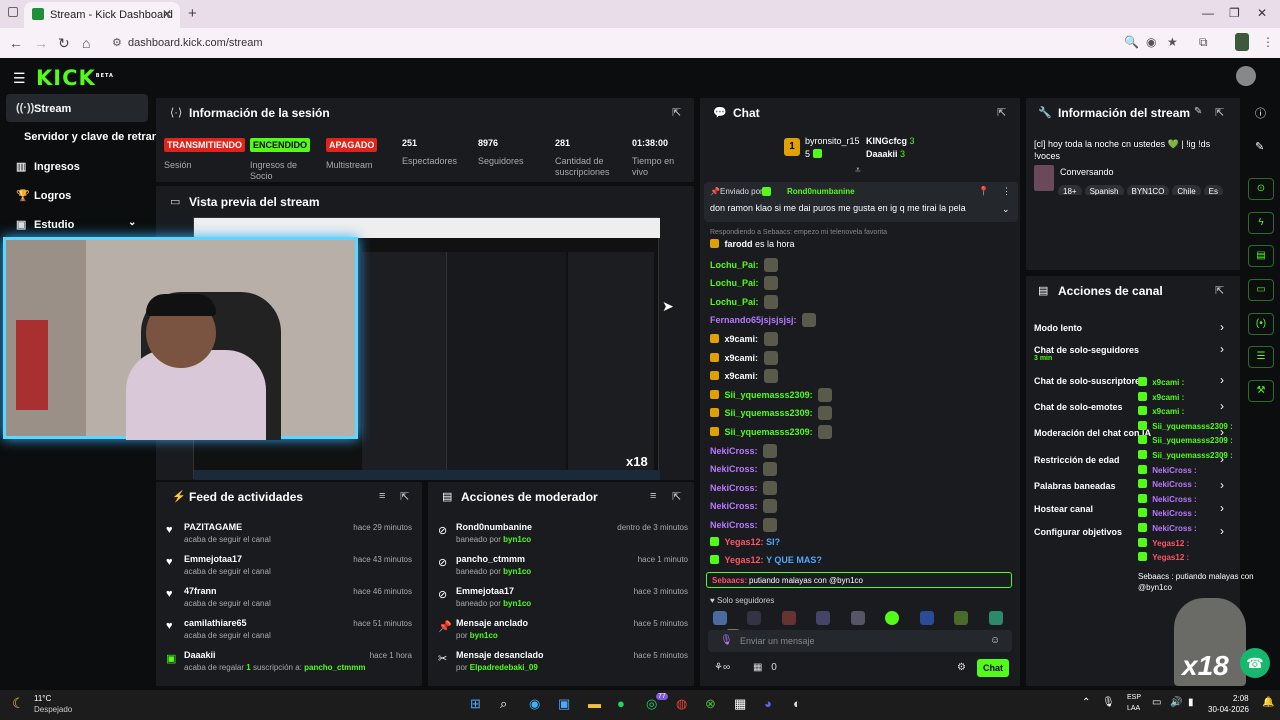 Image resolution: width=1280 pixels, height=720 pixels. Describe the element at coordinates (890, 141) in the screenshot. I see `top-gifter-2: KINGcfcg 3` at that location.